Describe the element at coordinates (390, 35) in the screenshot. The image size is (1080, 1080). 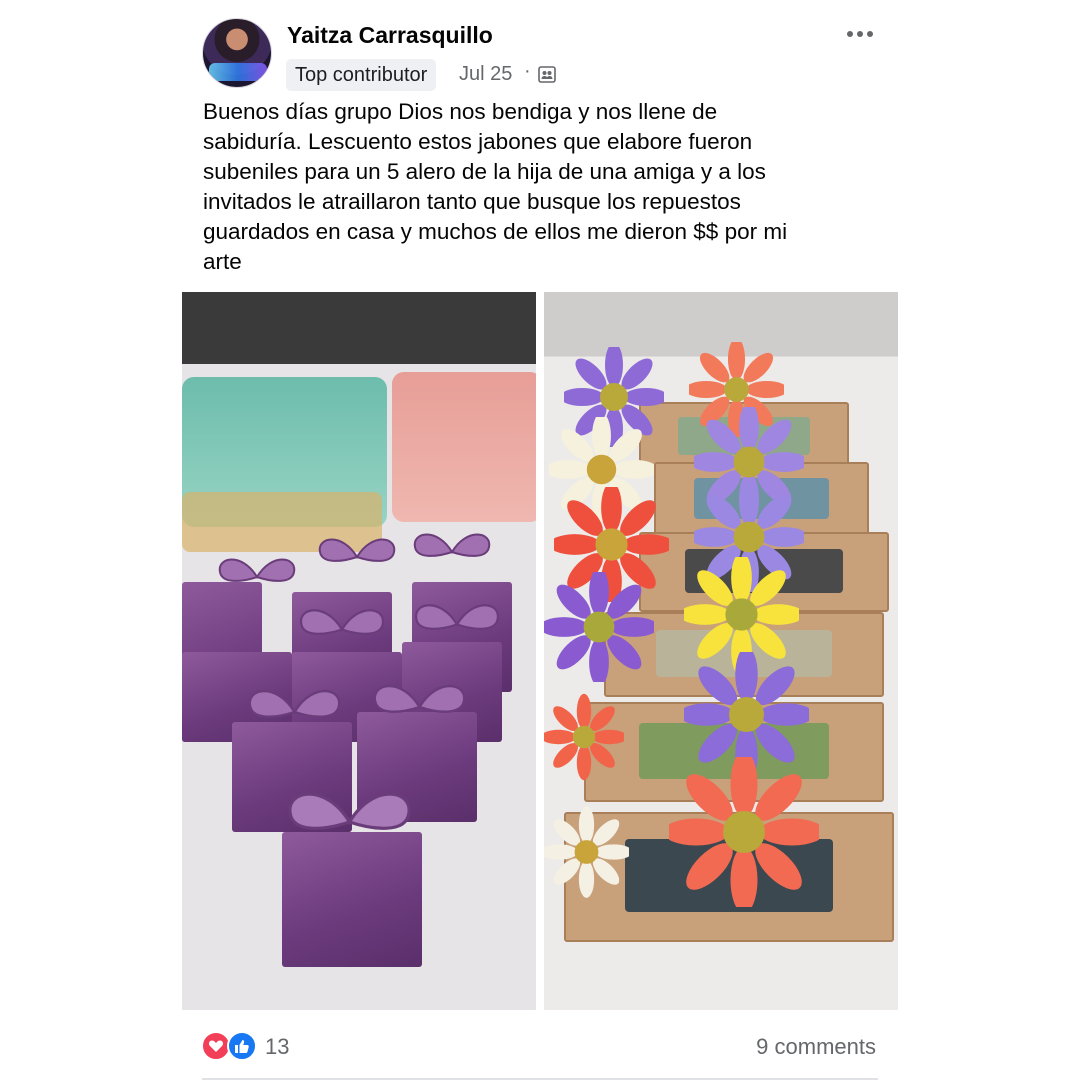
I see `author-name: Yaitza Carrasquillo` at that location.